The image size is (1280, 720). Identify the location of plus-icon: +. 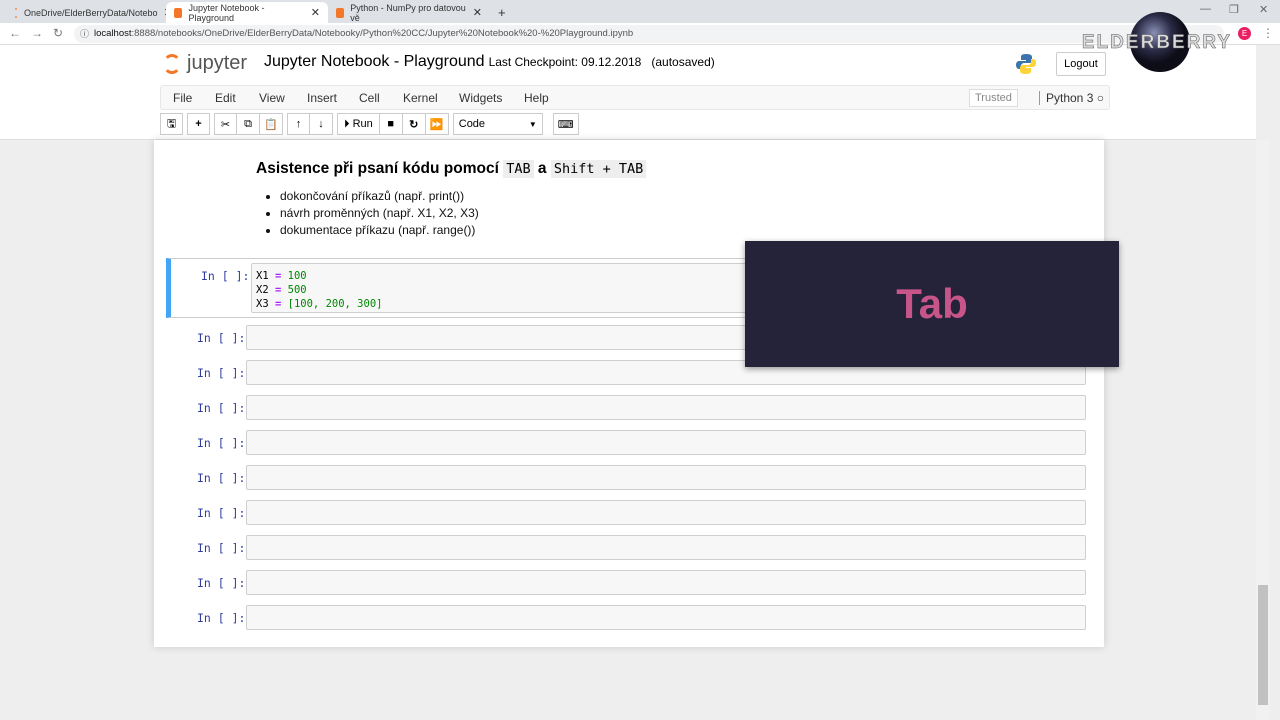
(198, 124).